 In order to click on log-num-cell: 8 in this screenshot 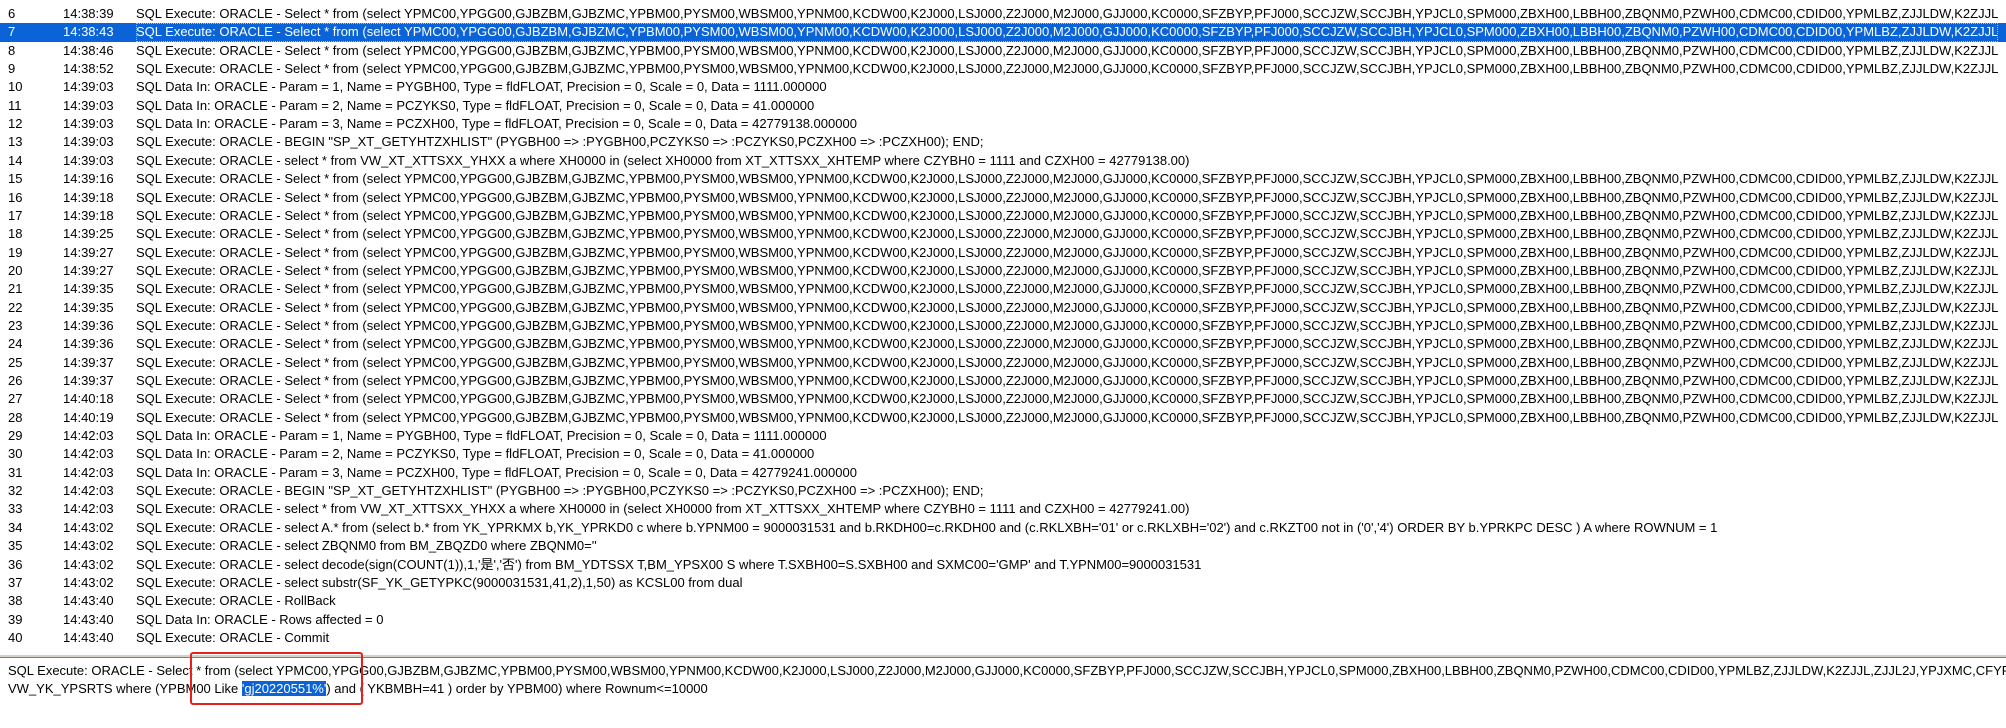, I will do `click(12, 50)`.